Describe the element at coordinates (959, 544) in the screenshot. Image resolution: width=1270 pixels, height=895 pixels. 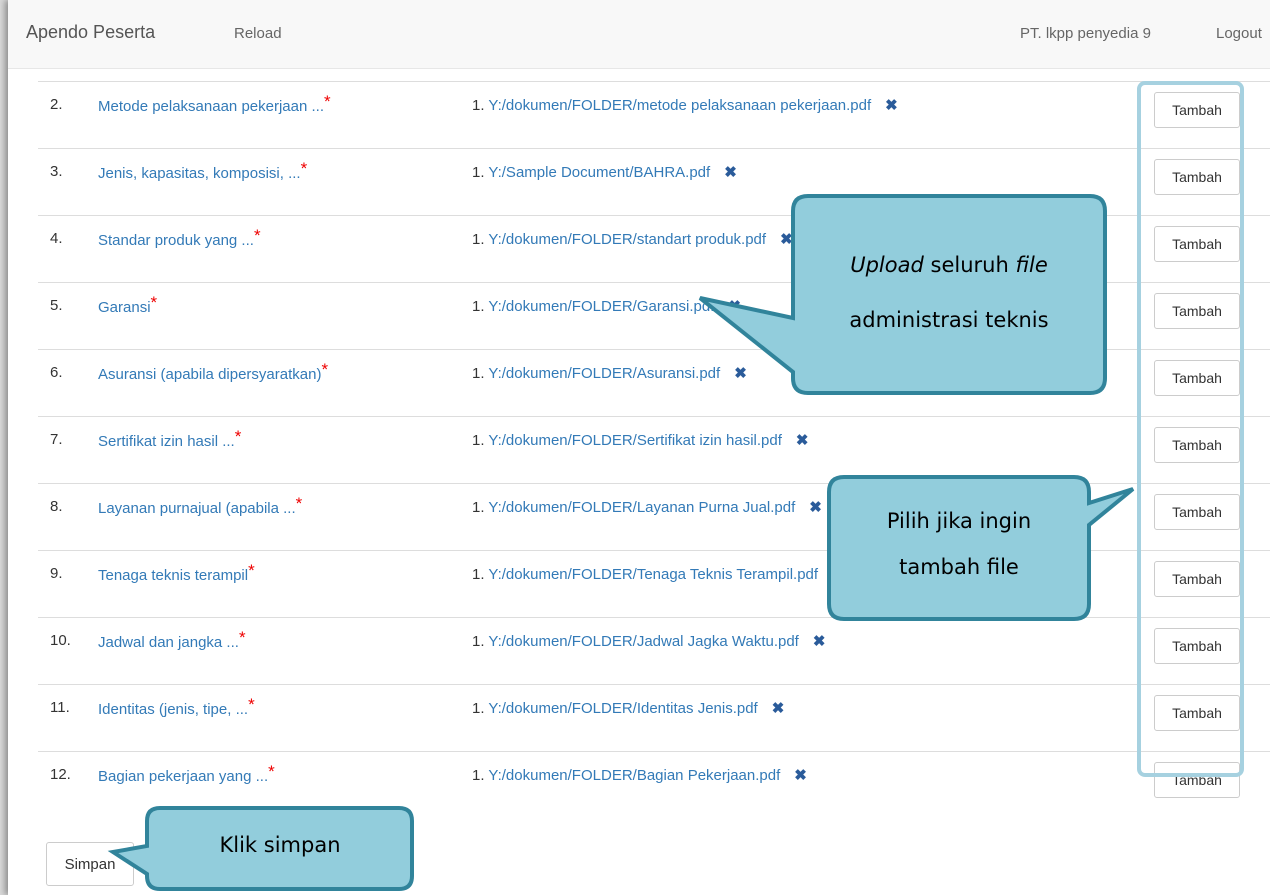
I see `callout-add-text: Pilih jika ingin tambah file` at that location.